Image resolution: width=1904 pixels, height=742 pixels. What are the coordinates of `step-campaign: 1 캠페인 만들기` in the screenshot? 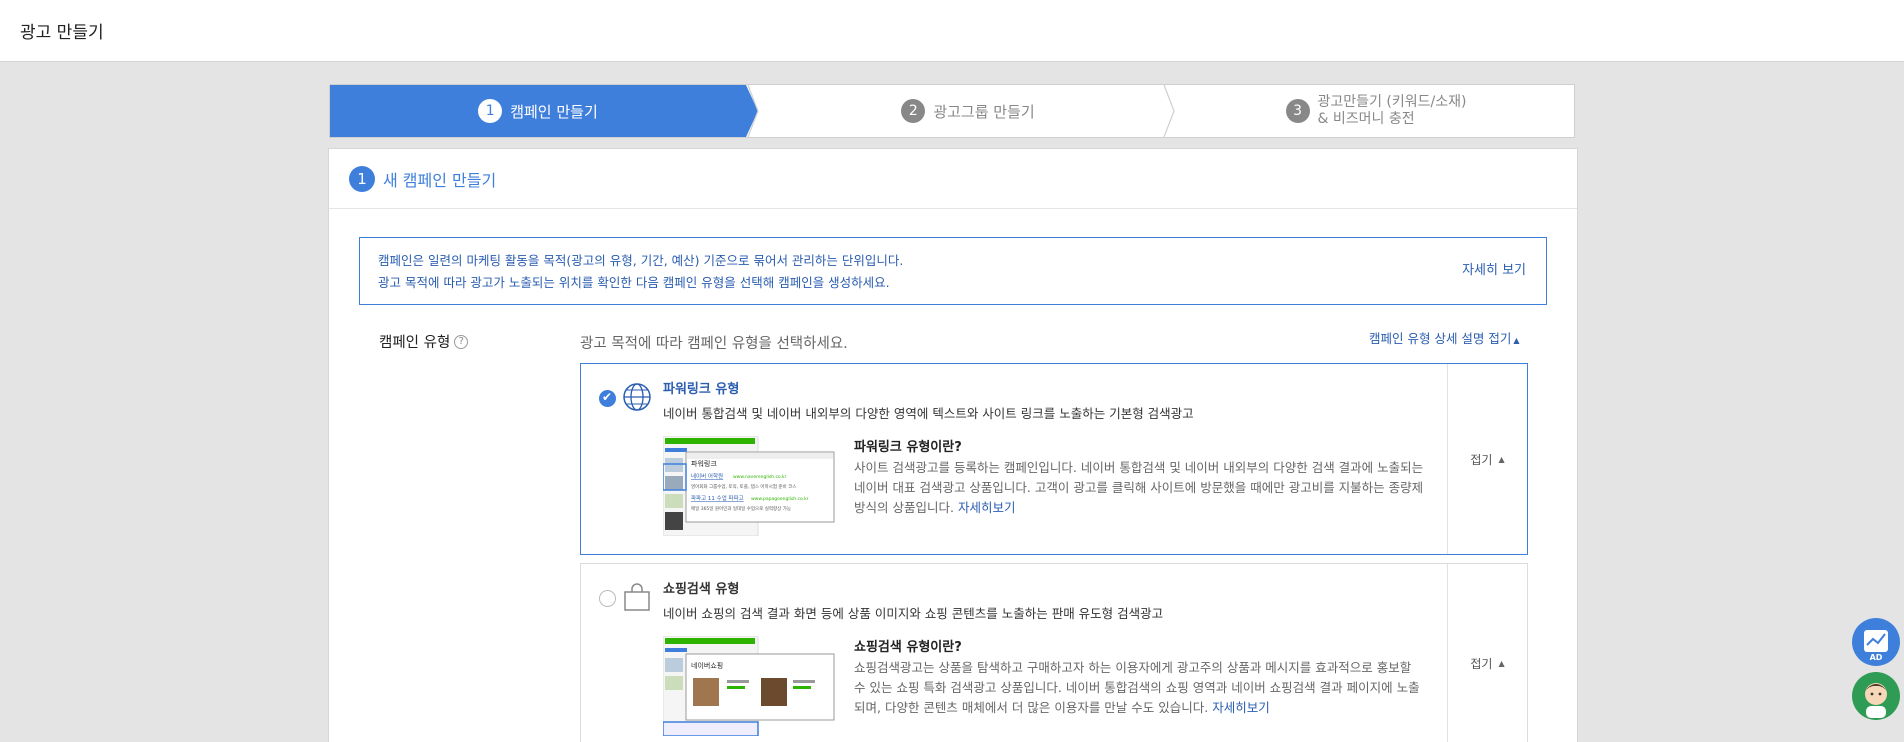 It's located at (538, 111).